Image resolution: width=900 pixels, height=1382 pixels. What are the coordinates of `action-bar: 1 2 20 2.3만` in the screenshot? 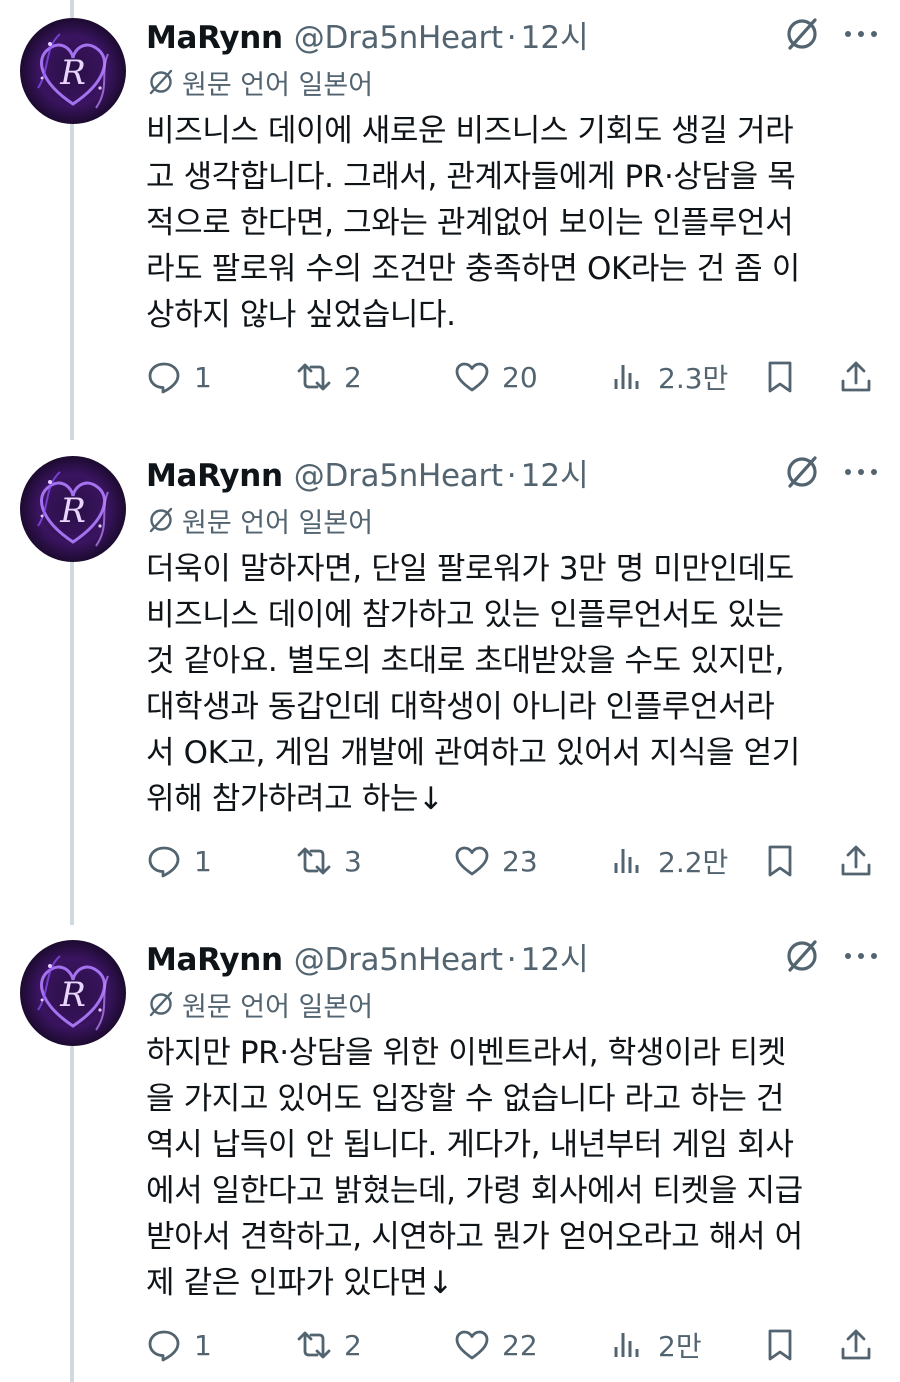 It's located at (516, 377).